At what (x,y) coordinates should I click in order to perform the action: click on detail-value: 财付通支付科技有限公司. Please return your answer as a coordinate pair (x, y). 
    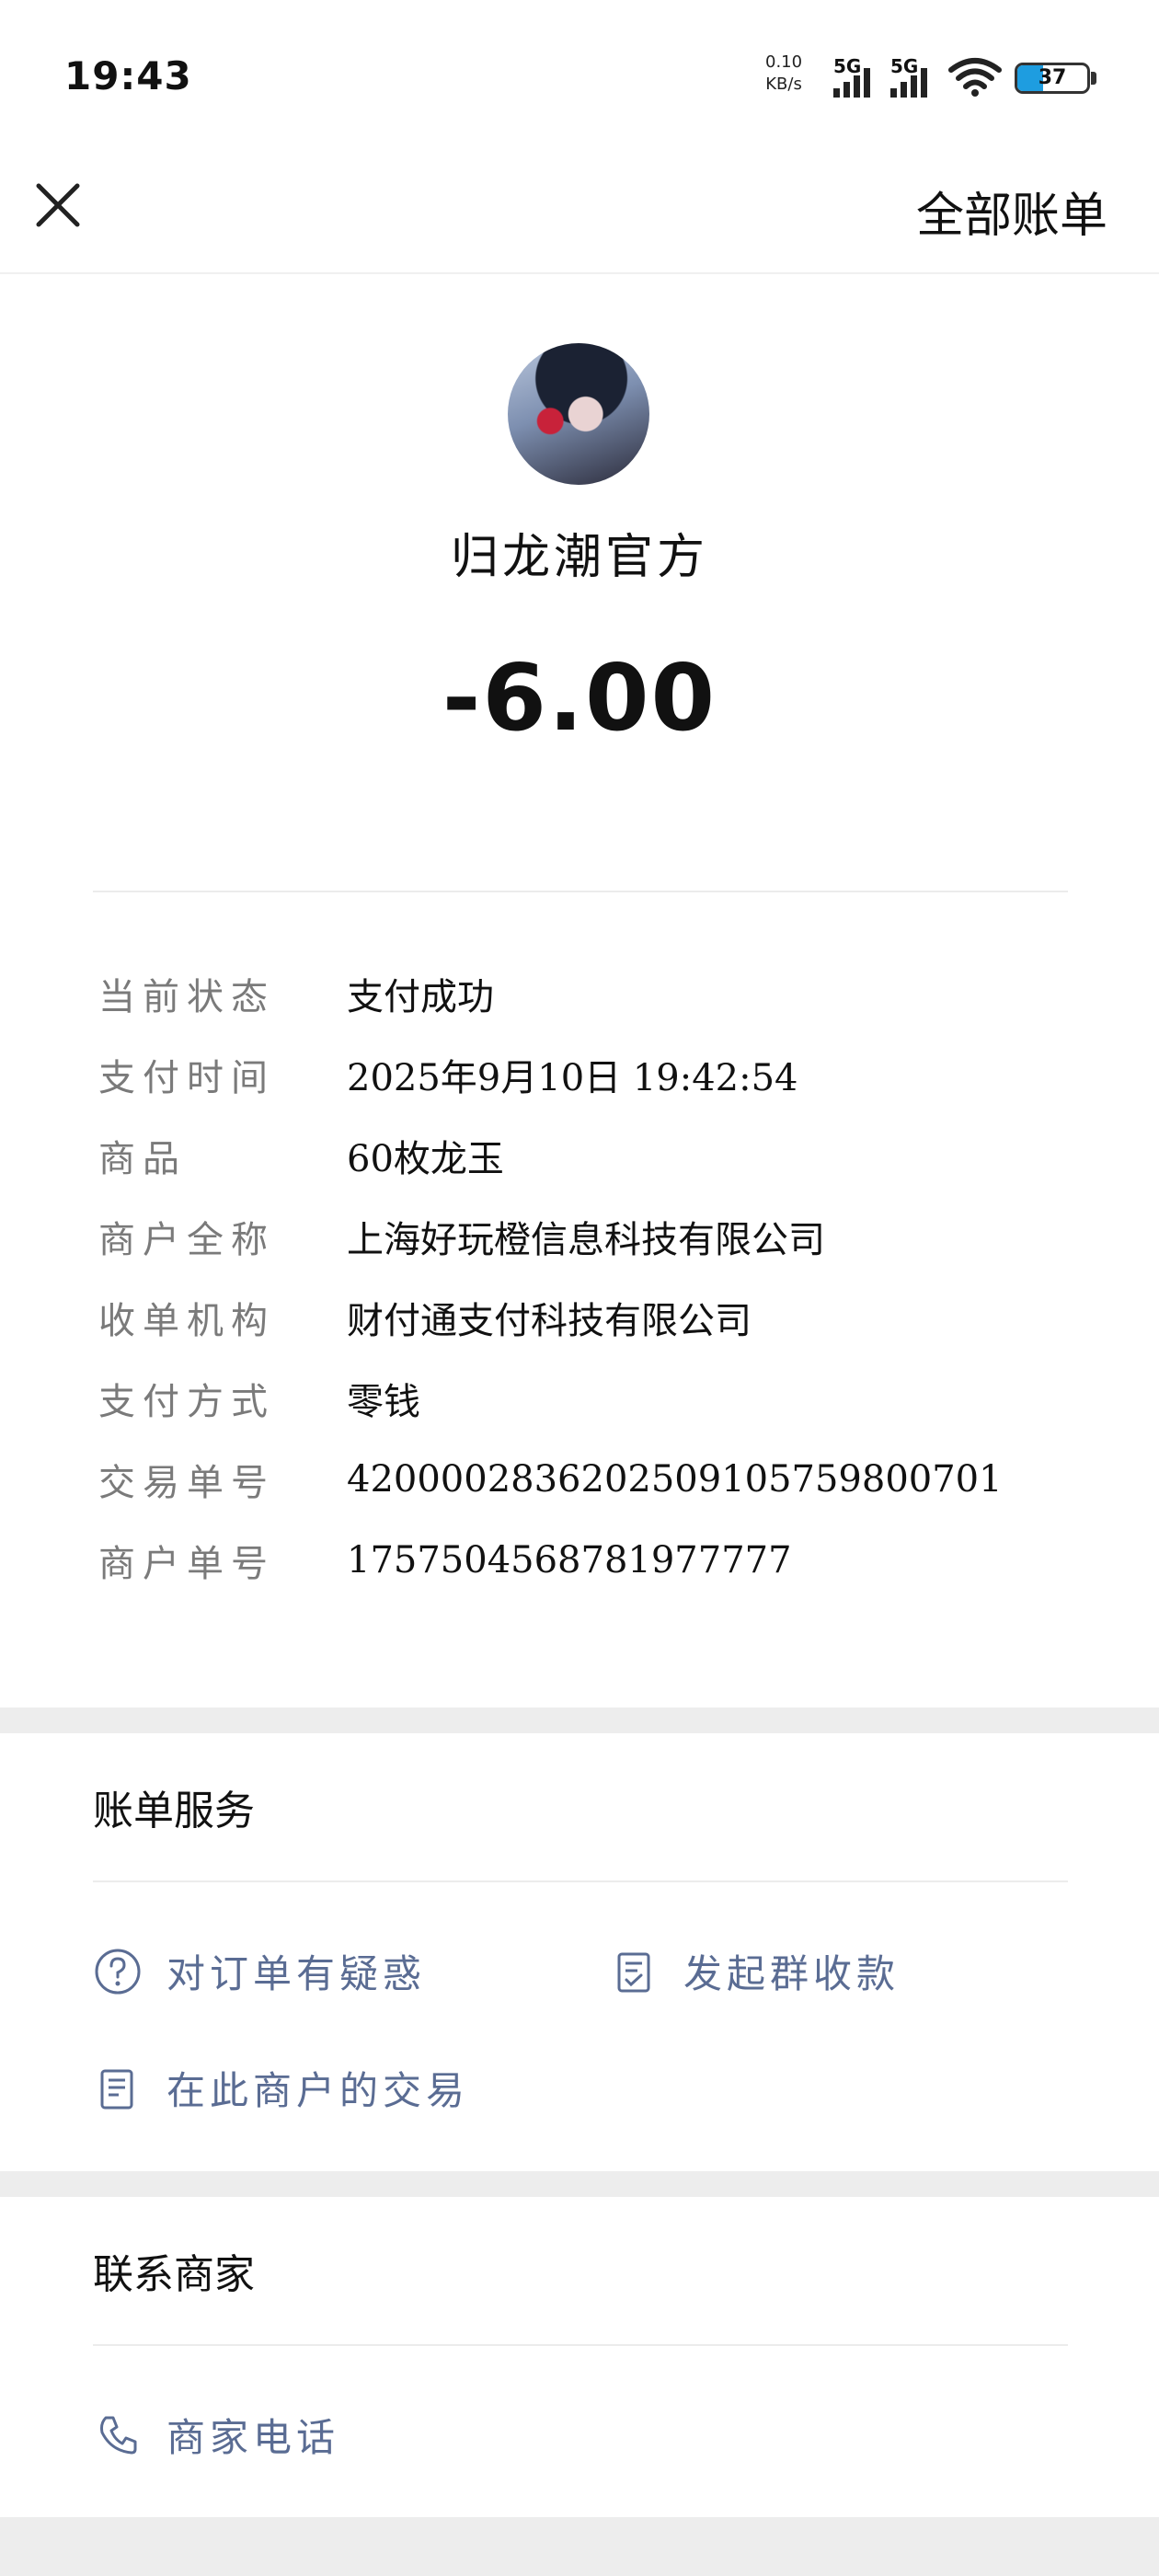
    Looking at the image, I should click on (549, 1321).